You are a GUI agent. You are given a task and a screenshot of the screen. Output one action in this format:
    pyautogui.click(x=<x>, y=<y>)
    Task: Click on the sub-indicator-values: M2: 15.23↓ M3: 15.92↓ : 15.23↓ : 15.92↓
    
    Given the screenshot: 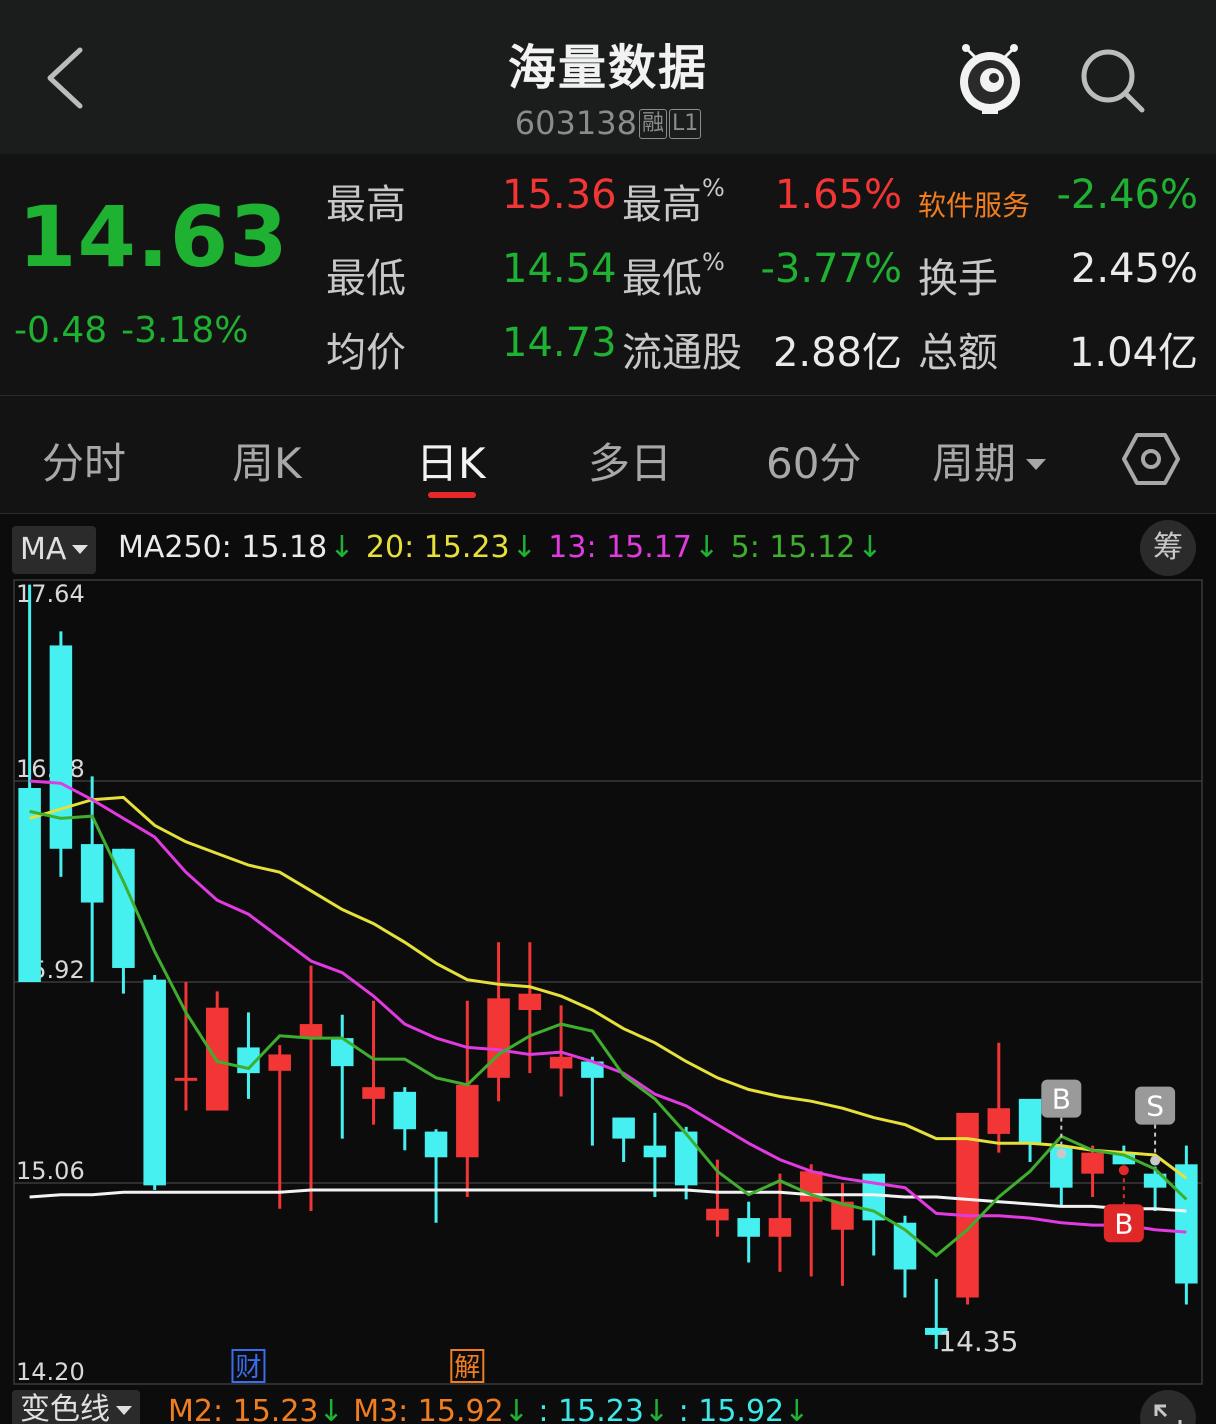 What is the action you would take?
    pyautogui.click(x=488, y=1409)
    